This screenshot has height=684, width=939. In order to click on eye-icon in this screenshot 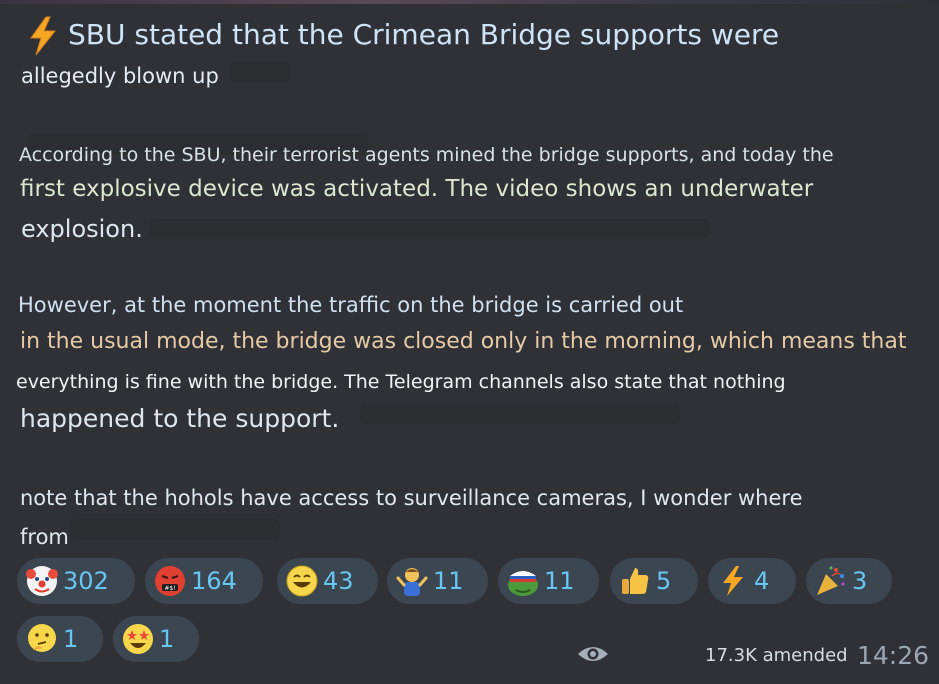, I will do `click(593, 654)`.